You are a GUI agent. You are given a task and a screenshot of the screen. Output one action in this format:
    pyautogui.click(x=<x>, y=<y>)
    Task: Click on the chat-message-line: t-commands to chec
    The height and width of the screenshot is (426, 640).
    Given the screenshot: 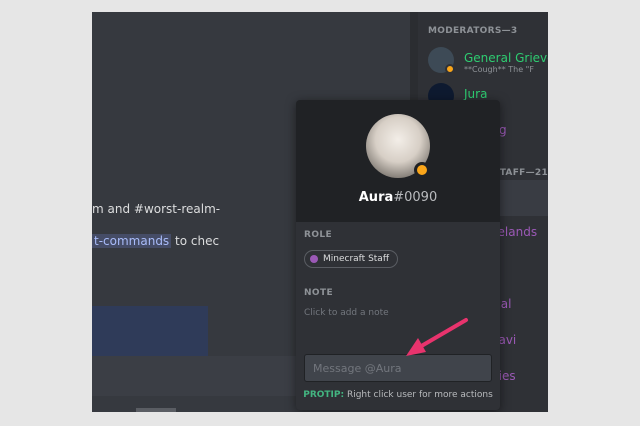 What is the action you would take?
    pyautogui.click(x=155, y=241)
    